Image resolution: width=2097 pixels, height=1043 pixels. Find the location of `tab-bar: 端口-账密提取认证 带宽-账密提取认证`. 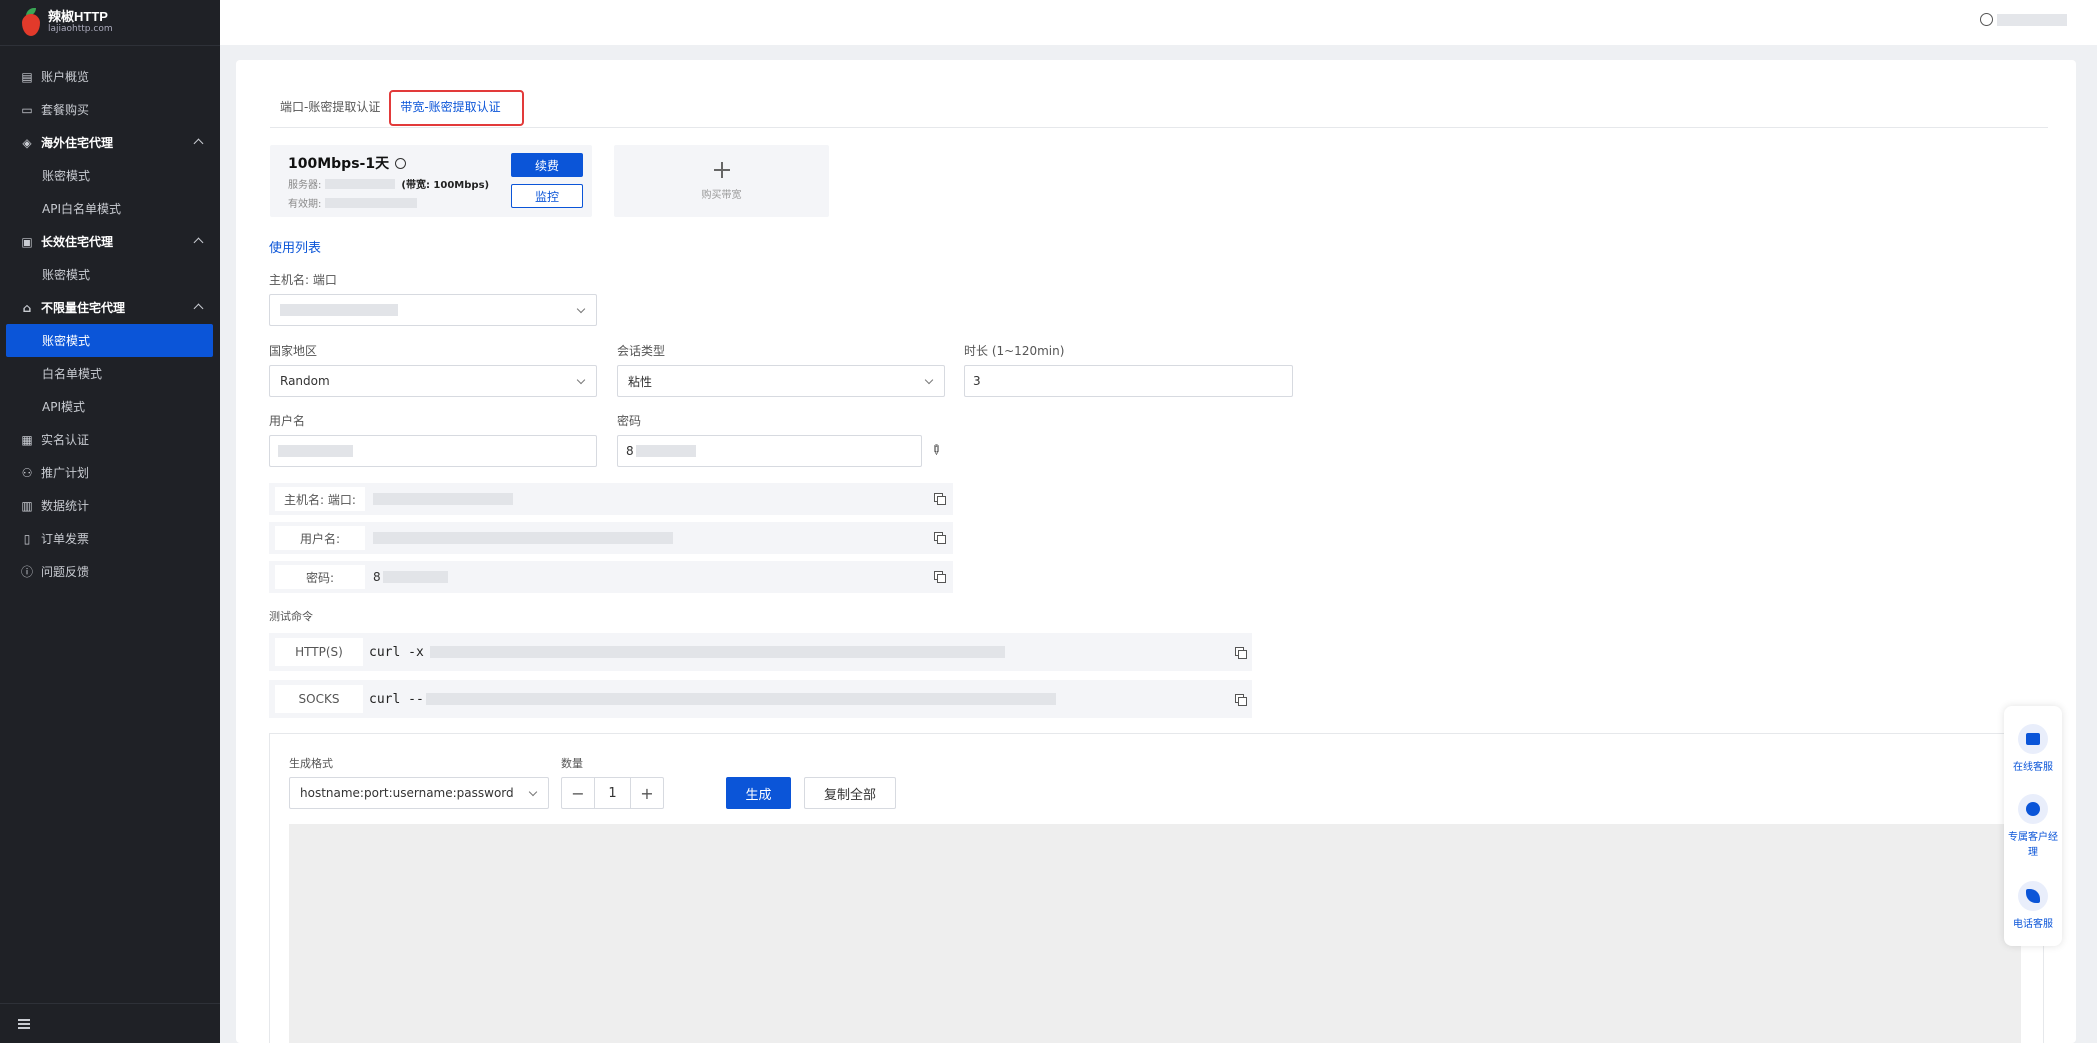

tab-bar: 端口-账密提取认证 带宽-账密提取认证 is located at coordinates (1159, 109).